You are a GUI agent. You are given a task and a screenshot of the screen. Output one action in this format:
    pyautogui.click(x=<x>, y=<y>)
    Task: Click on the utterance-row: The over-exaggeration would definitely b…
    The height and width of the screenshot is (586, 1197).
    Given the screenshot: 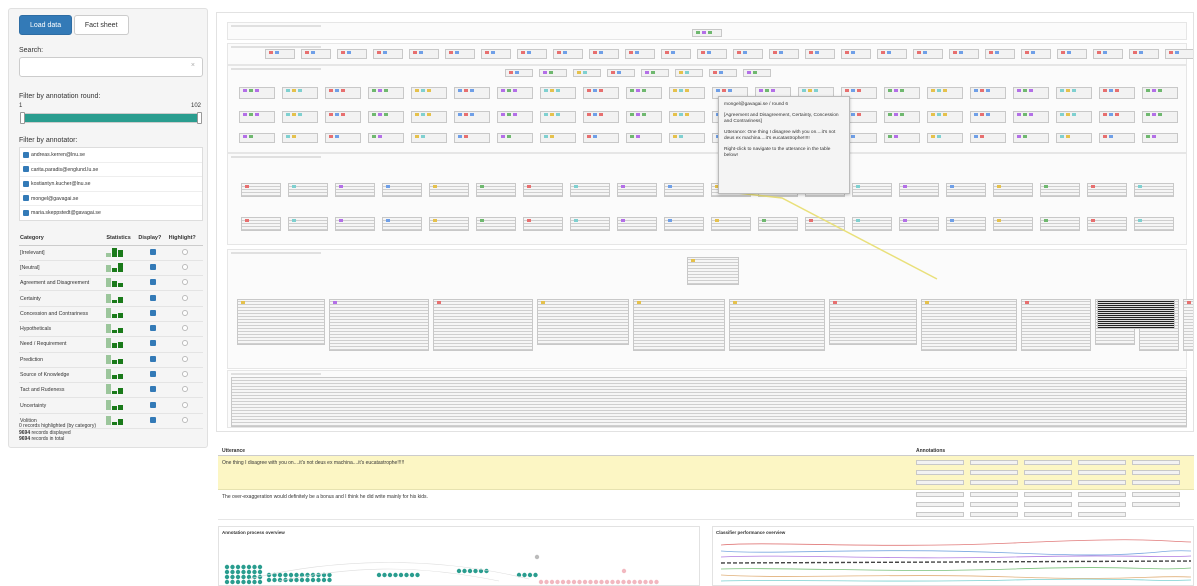 What is the action you would take?
    pyautogui.click(x=706, y=505)
    